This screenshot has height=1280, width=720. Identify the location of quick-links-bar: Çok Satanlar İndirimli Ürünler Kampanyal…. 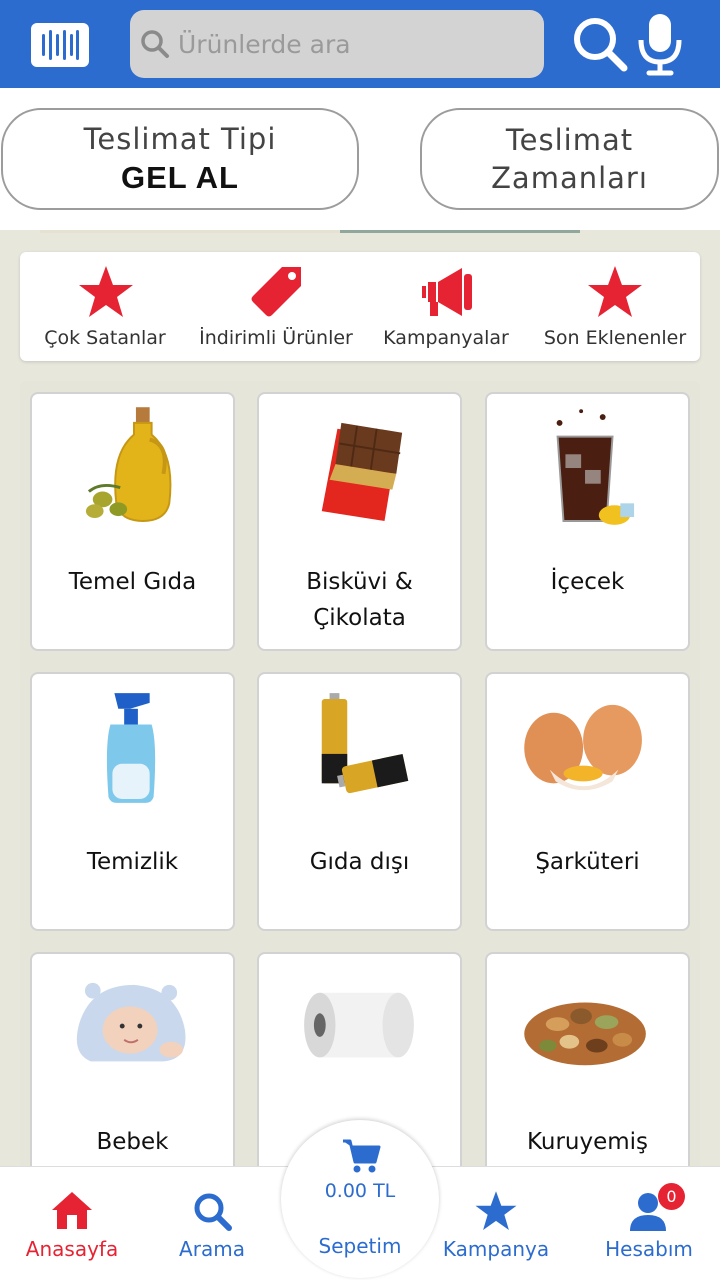
(360, 306).